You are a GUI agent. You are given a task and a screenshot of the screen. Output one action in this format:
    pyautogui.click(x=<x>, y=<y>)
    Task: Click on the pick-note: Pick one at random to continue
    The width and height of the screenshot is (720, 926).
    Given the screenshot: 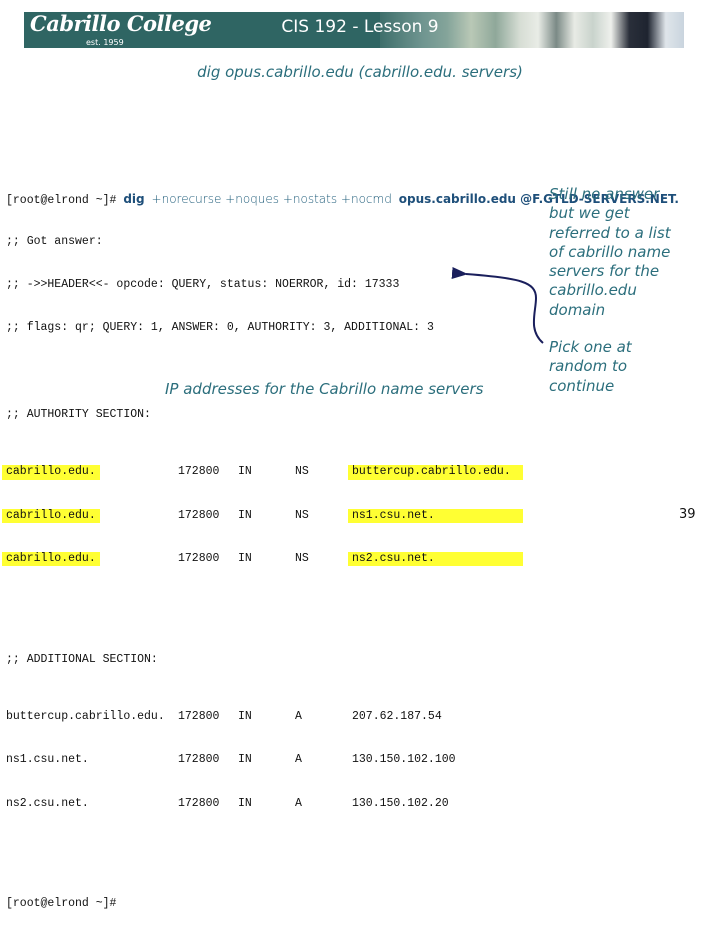 What is the action you would take?
    pyautogui.click(x=634, y=367)
    